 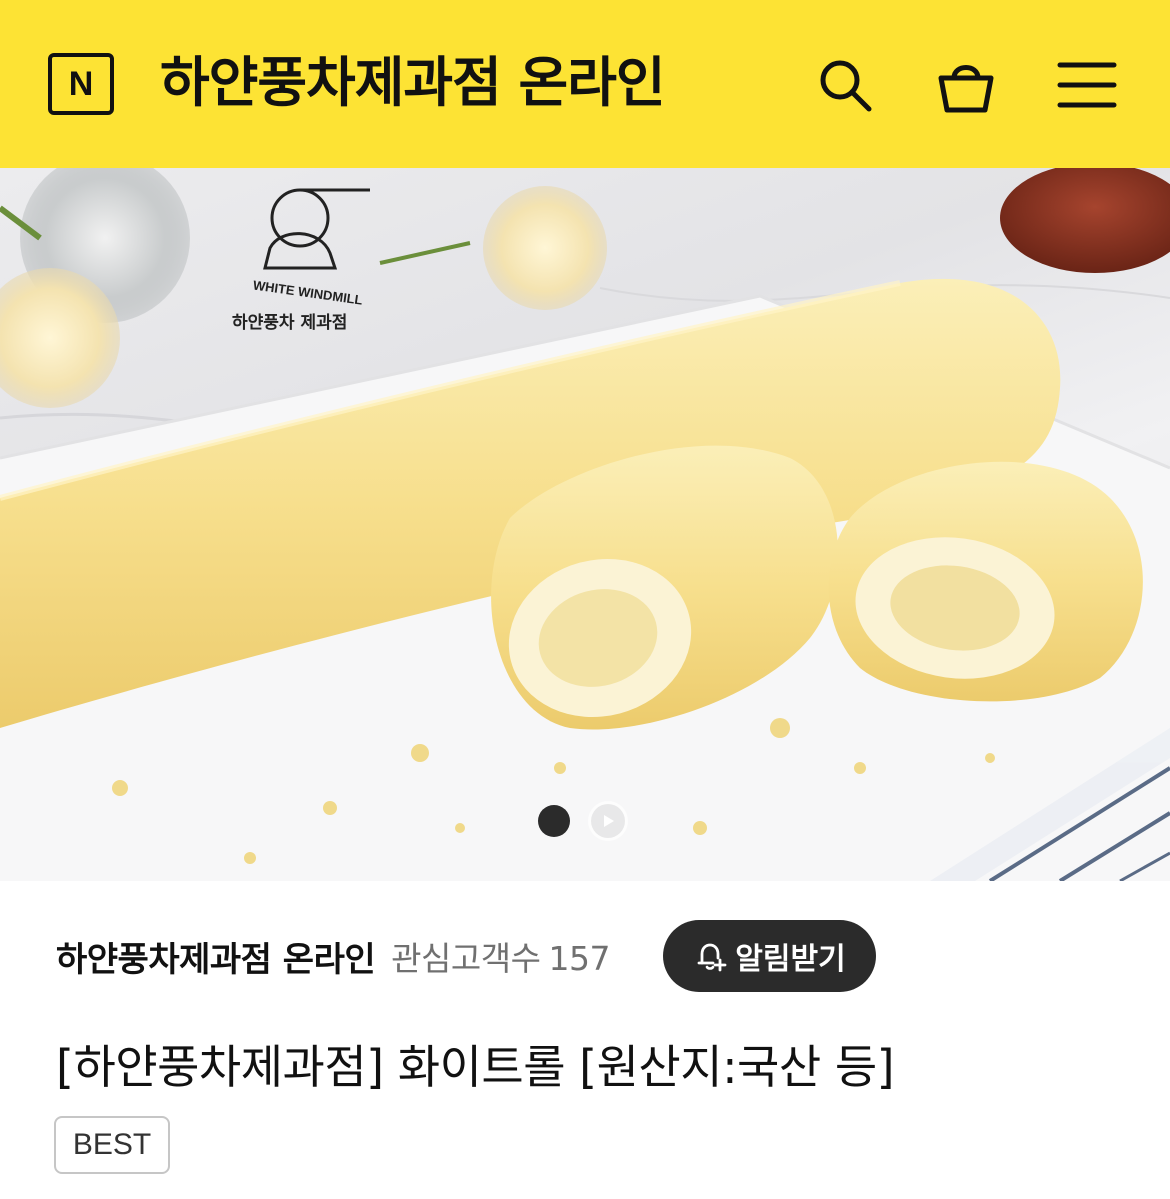 What do you see at coordinates (413, 83) in the screenshot?
I see `store-title: 하얀풍차제과점 온라인` at bounding box center [413, 83].